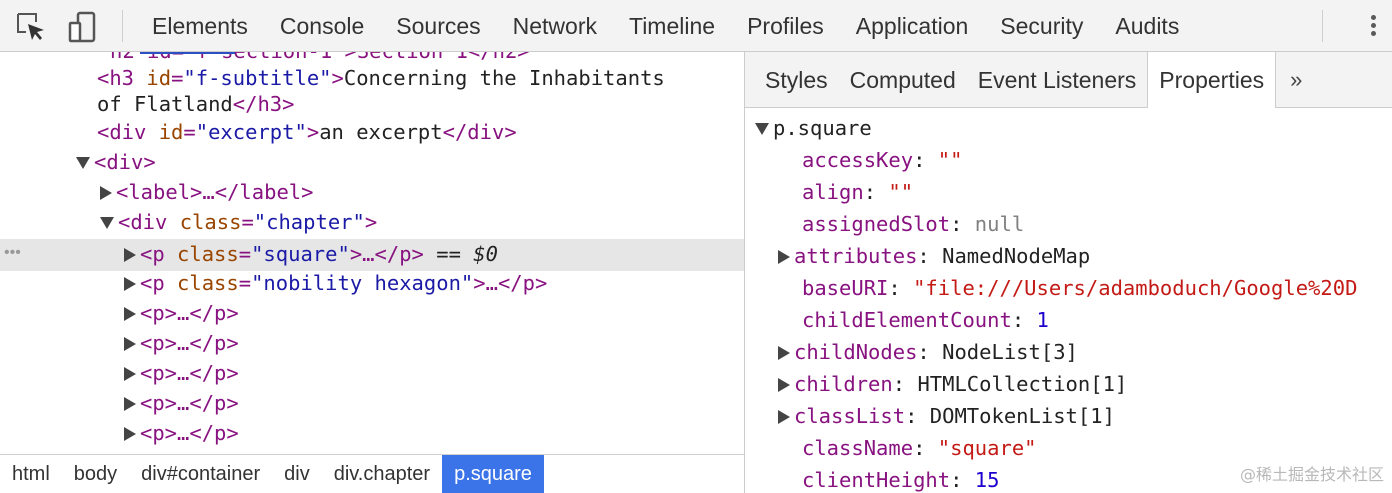 The image size is (1392, 493). Describe the element at coordinates (297, 474) in the screenshot. I see `breadcrumb-div: div` at that location.